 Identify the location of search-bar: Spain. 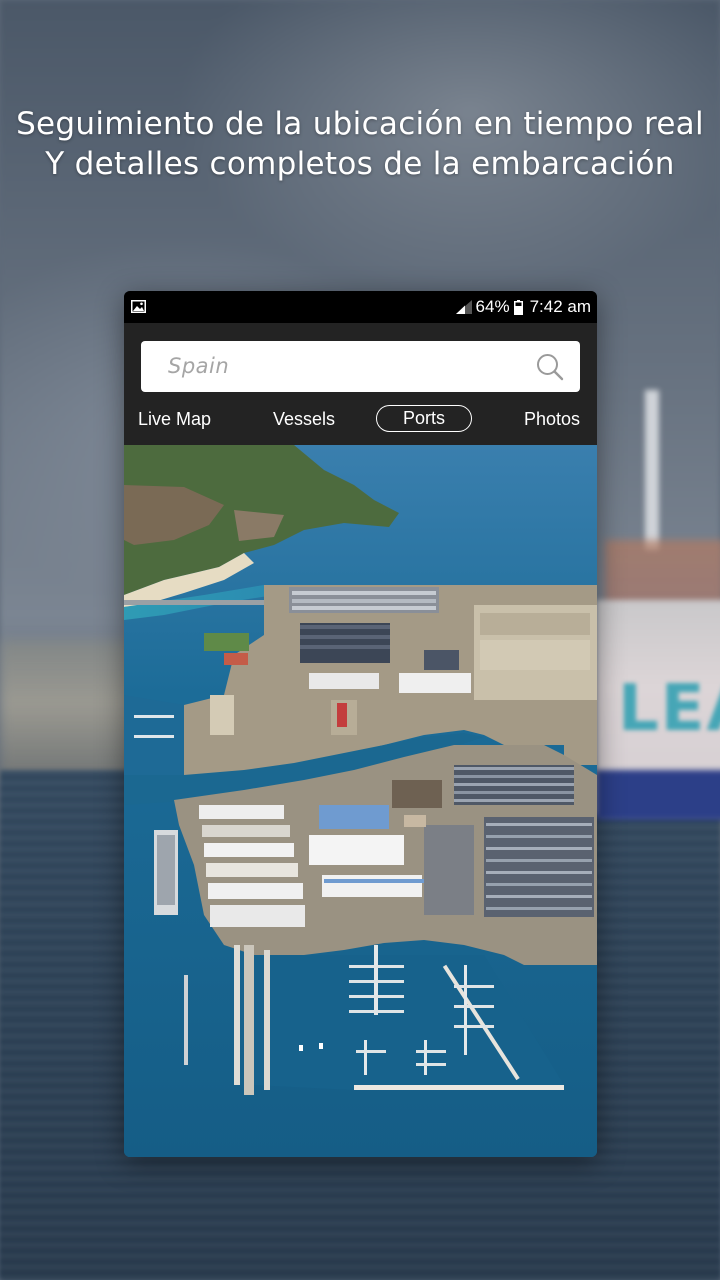
(360, 366).